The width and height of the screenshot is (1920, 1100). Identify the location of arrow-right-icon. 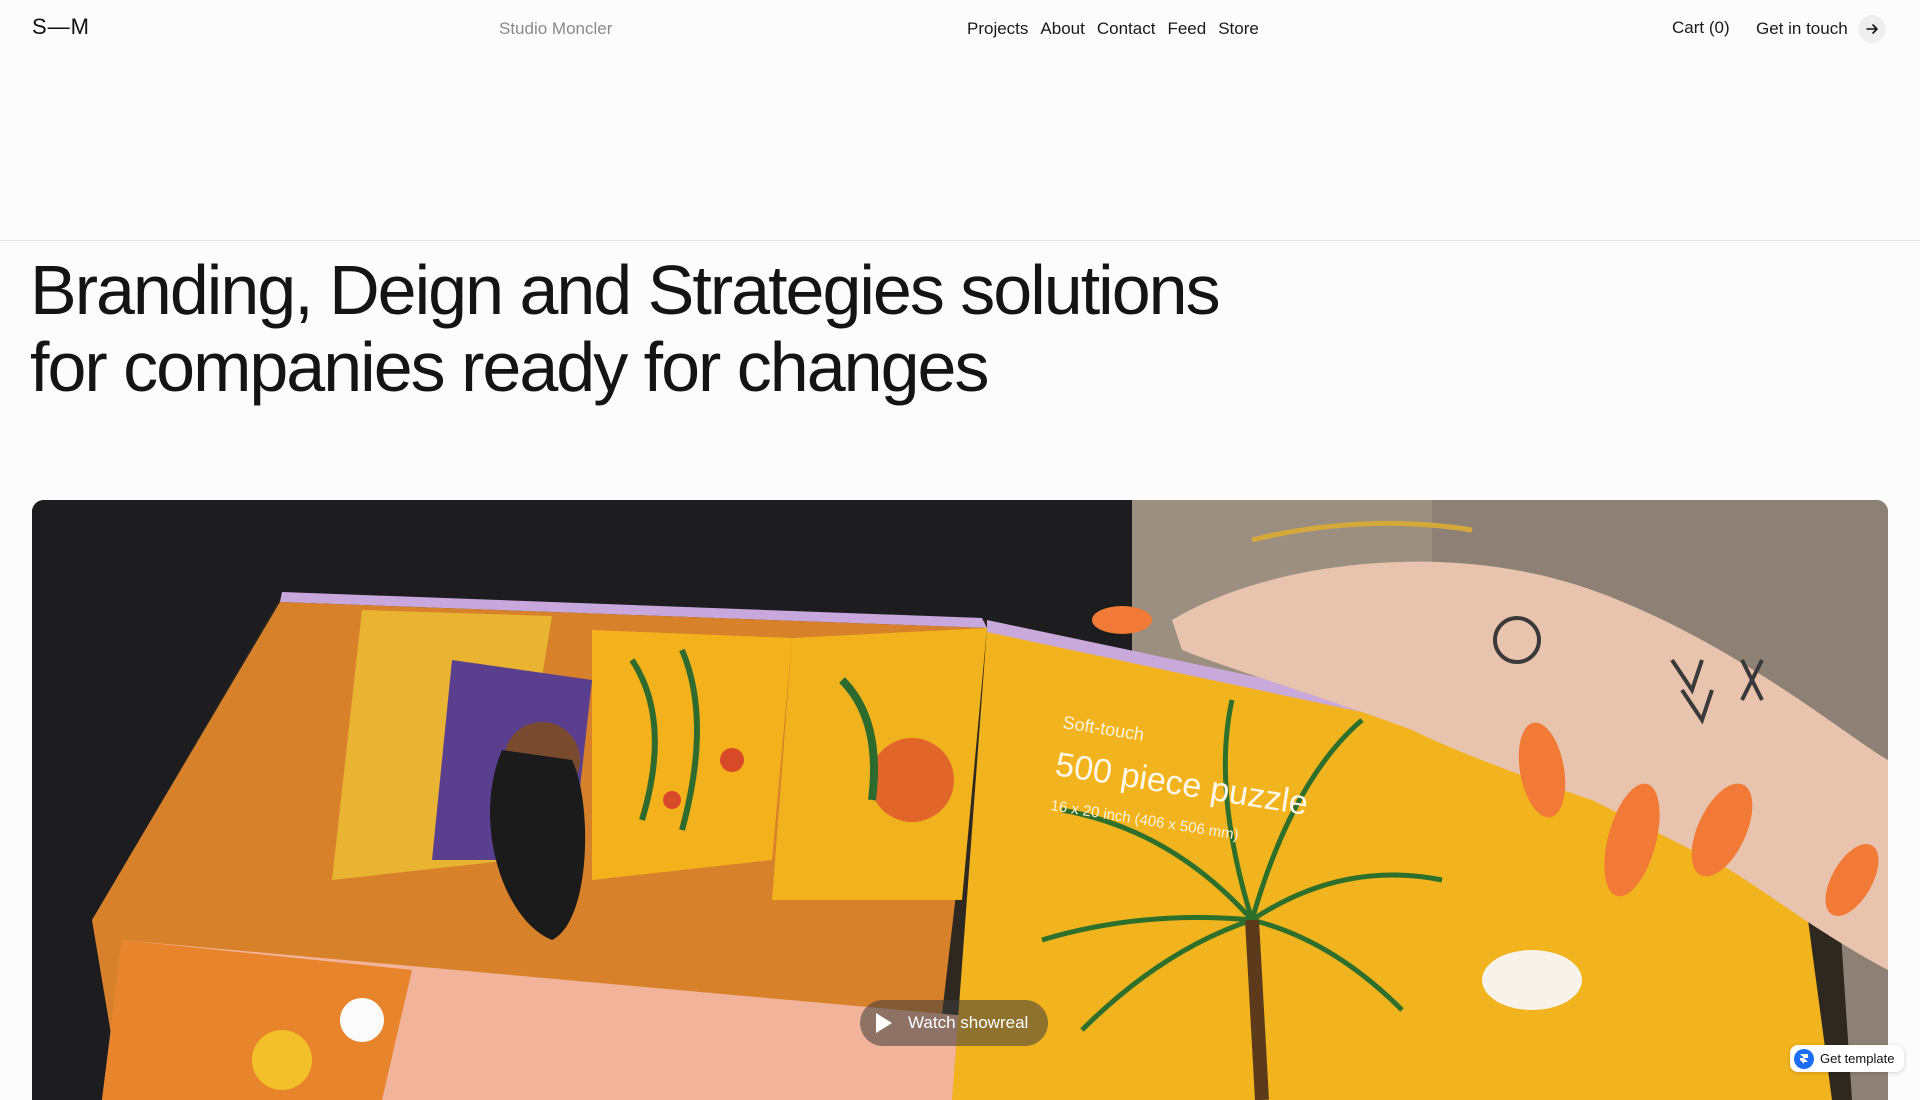
(1871, 29).